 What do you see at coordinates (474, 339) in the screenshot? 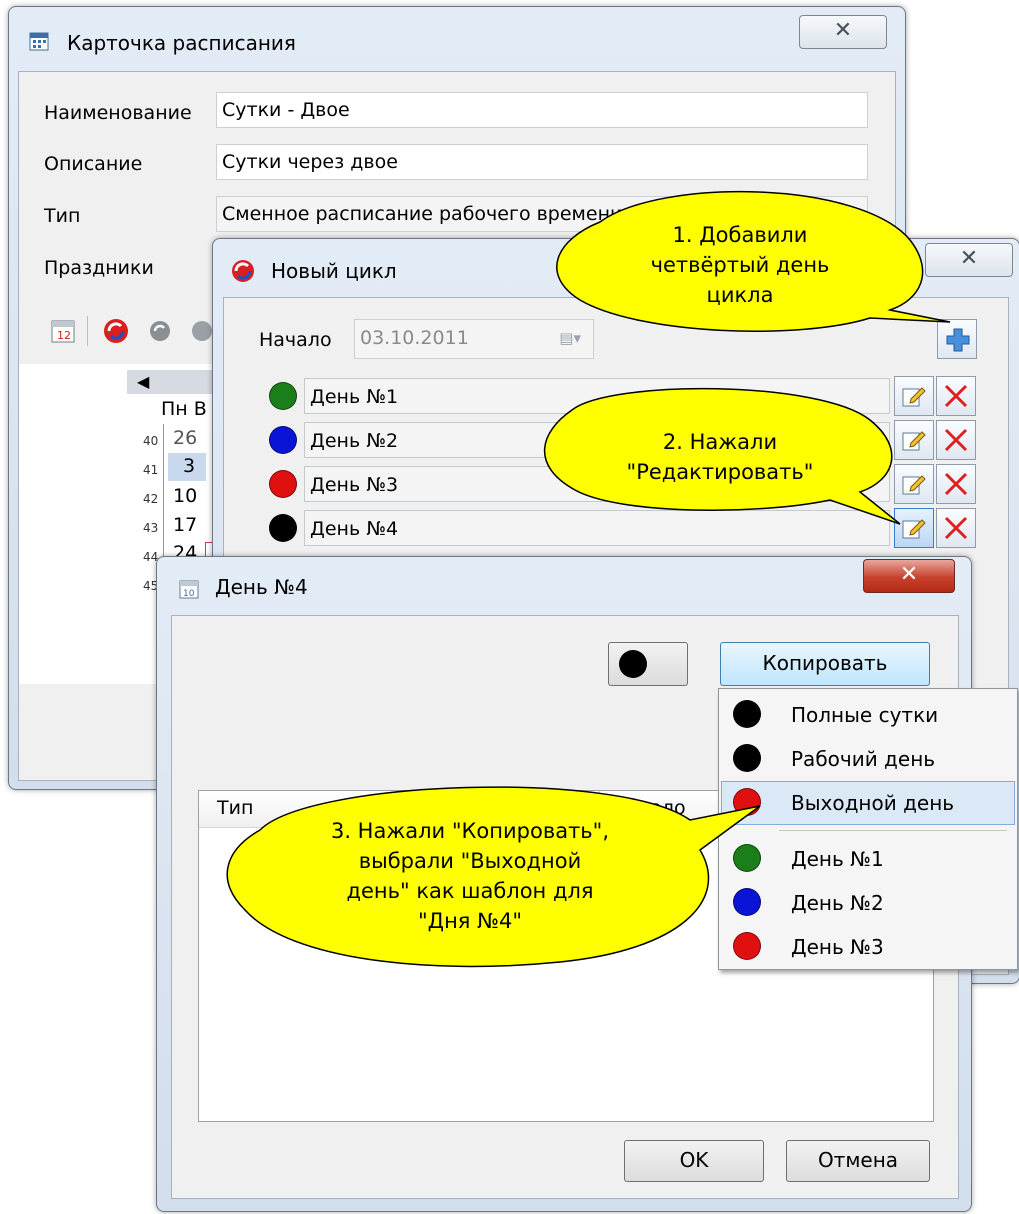
I see `start-date-field: 03.10.2011 ▤▾` at bounding box center [474, 339].